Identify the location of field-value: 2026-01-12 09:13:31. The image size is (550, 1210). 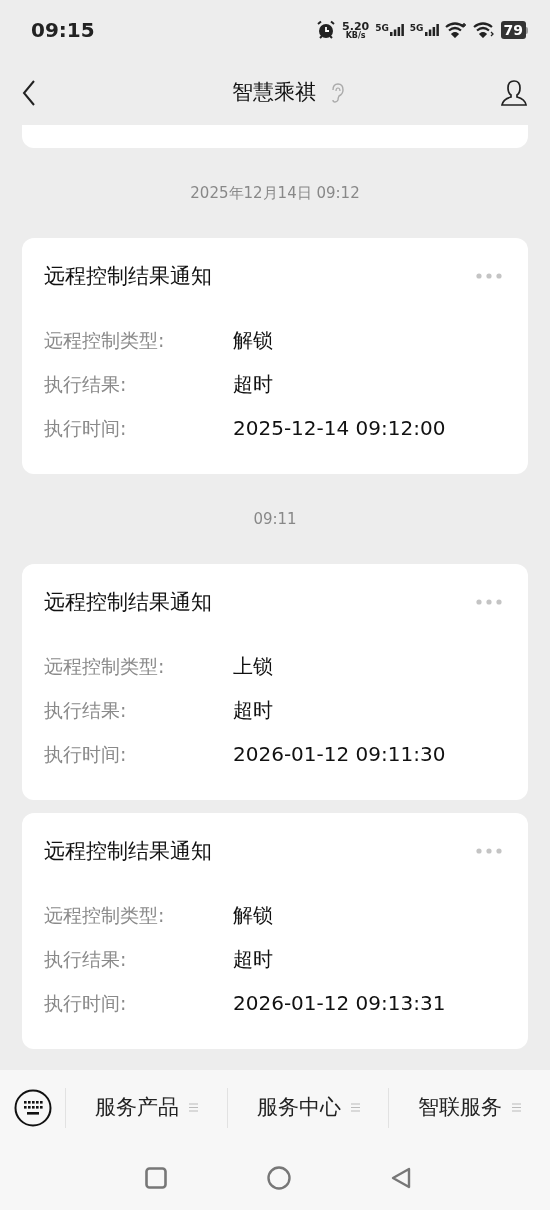
(339, 1003).